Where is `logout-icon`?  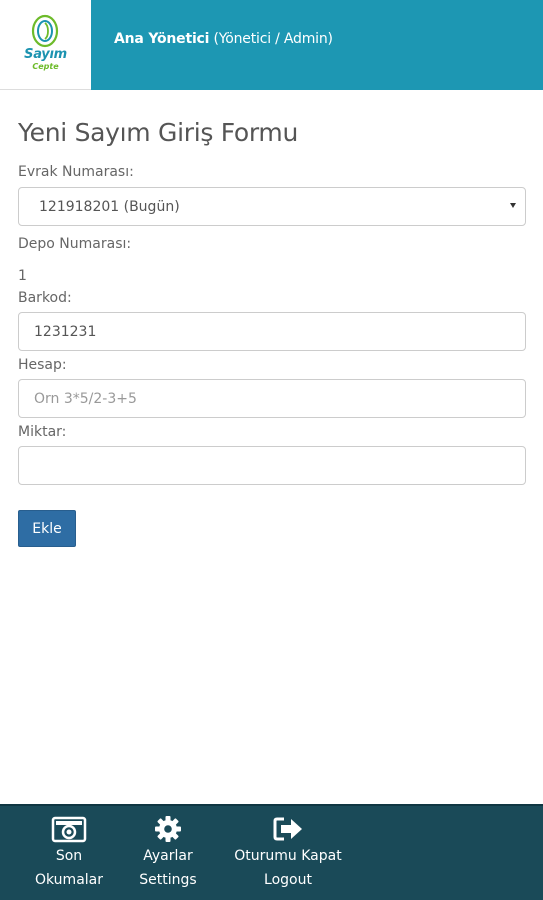
logout-icon is located at coordinates (287, 829).